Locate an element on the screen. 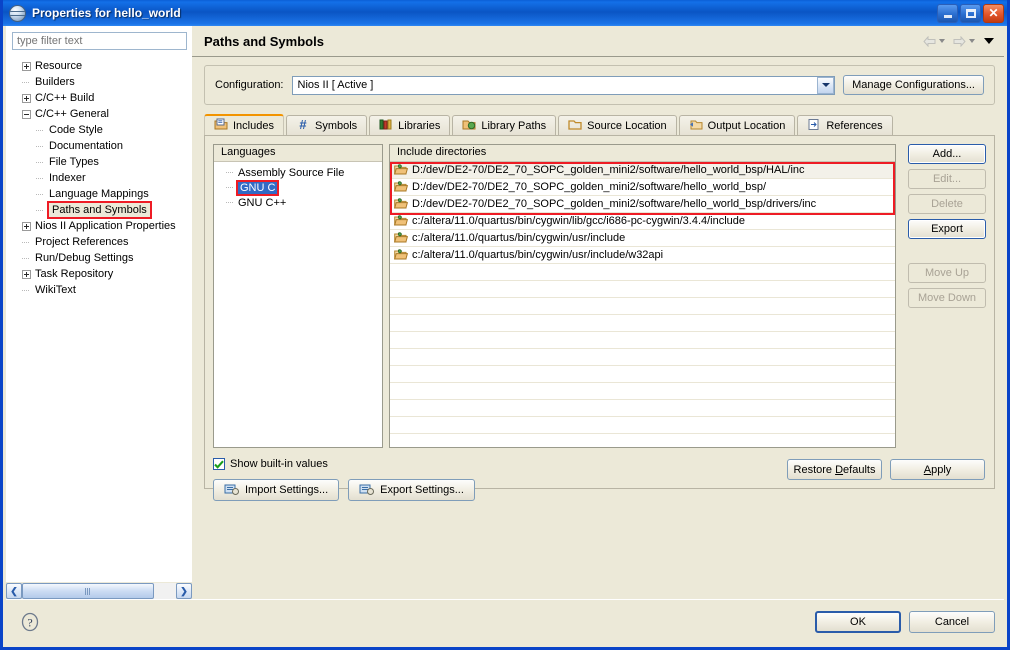 The height and width of the screenshot is (650, 1010). export-settings-icon is located at coordinates (367, 490).